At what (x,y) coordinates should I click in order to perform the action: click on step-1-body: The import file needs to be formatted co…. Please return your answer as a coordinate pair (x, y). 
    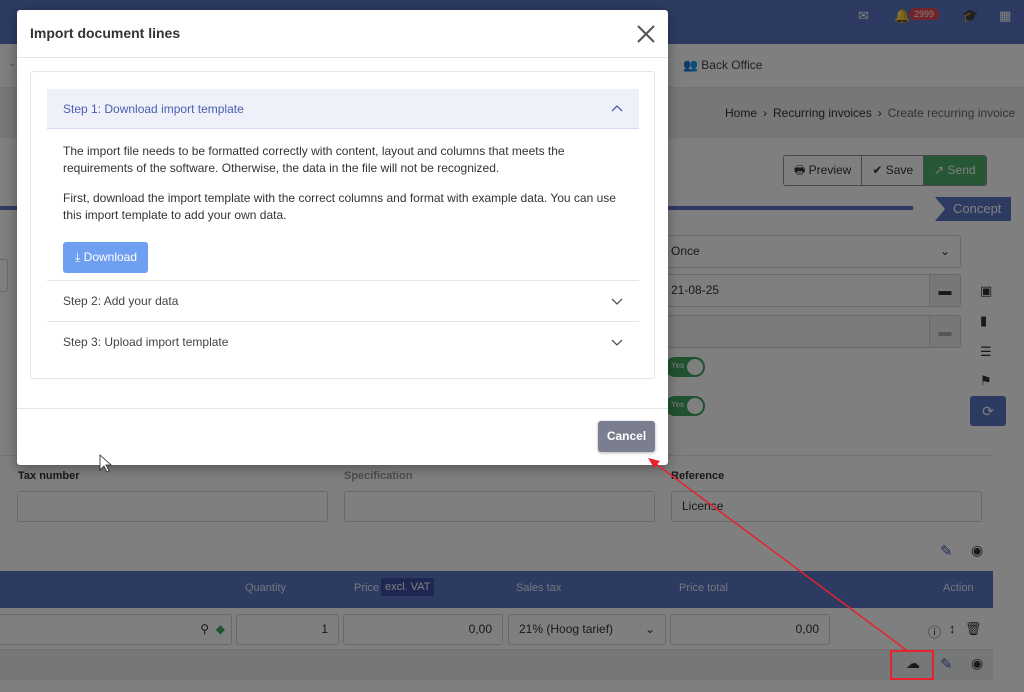
    Looking at the image, I should click on (343, 201).